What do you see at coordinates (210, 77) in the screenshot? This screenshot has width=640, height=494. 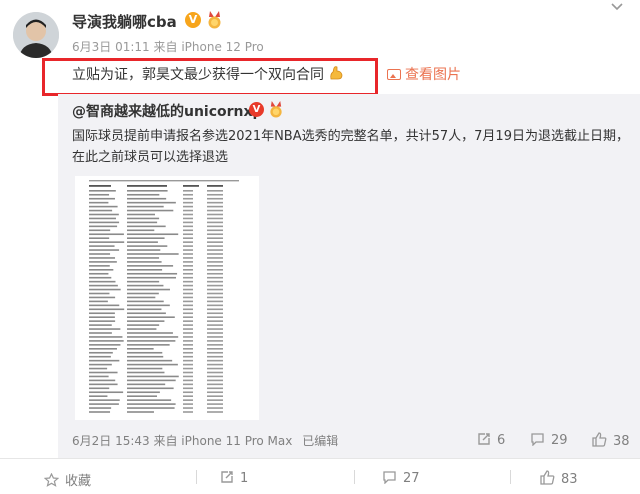 I see `highlight-box` at bounding box center [210, 77].